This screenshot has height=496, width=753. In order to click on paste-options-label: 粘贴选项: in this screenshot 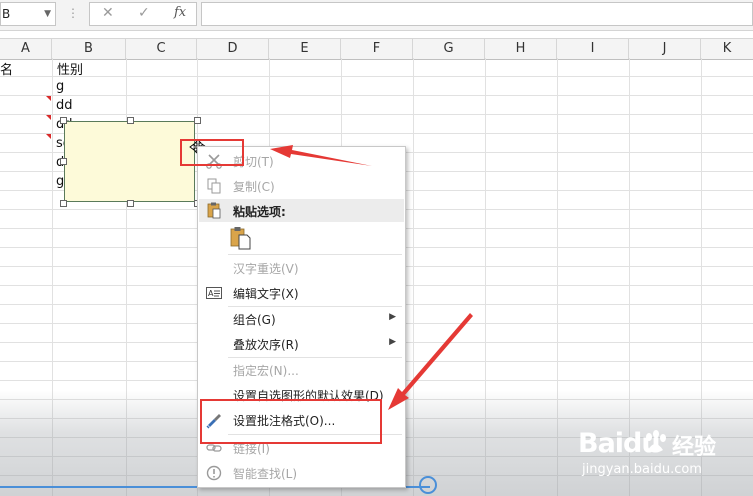, I will do `click(259, 212)`.